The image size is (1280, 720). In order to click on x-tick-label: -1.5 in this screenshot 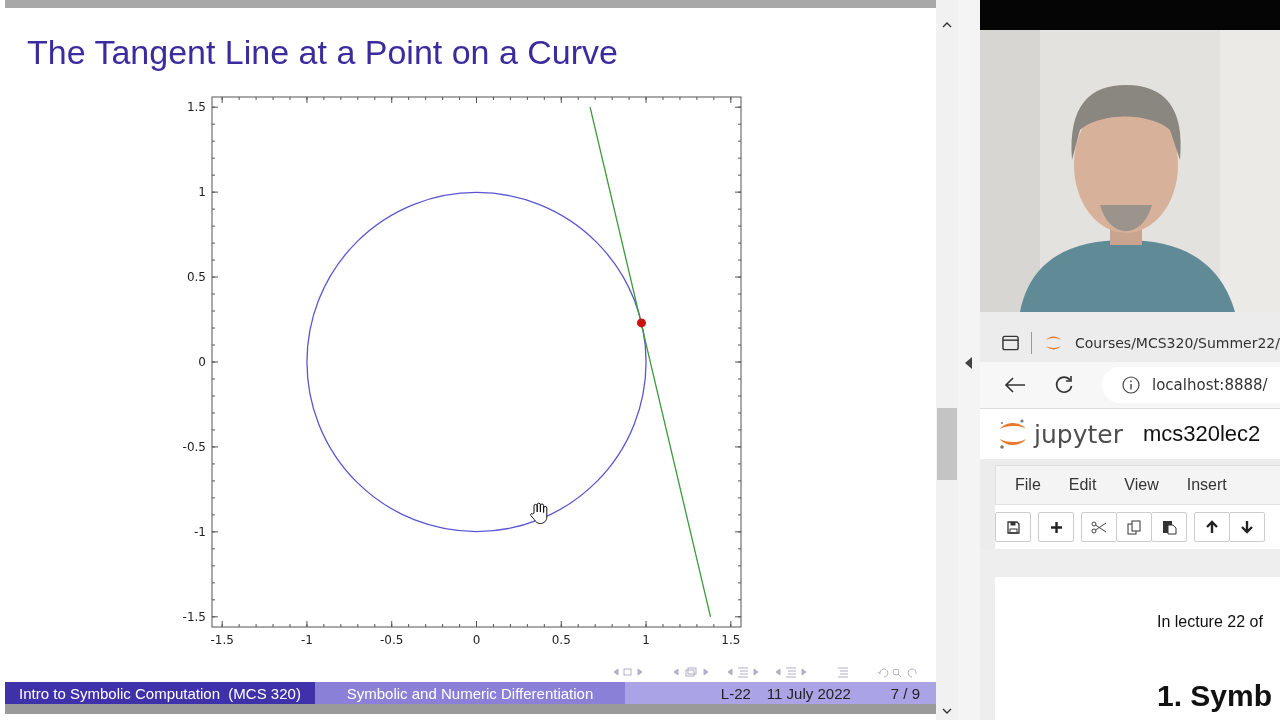, I will do `click(222, 640)`.